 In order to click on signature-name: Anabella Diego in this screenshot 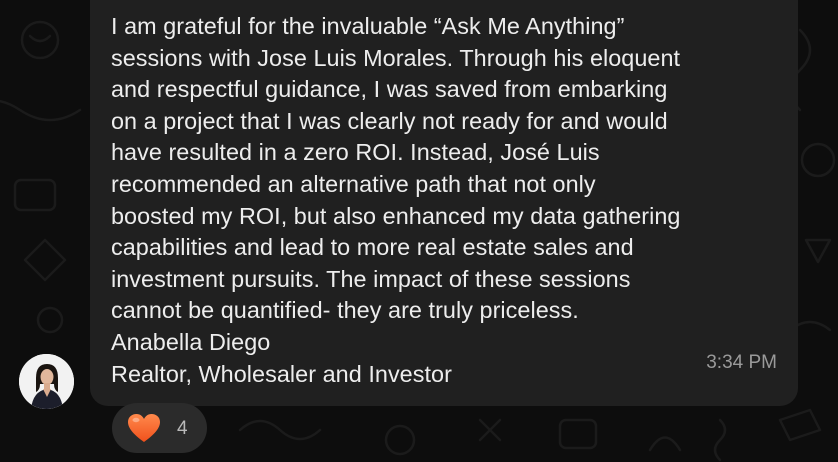, I will do `click(191, 341)`.